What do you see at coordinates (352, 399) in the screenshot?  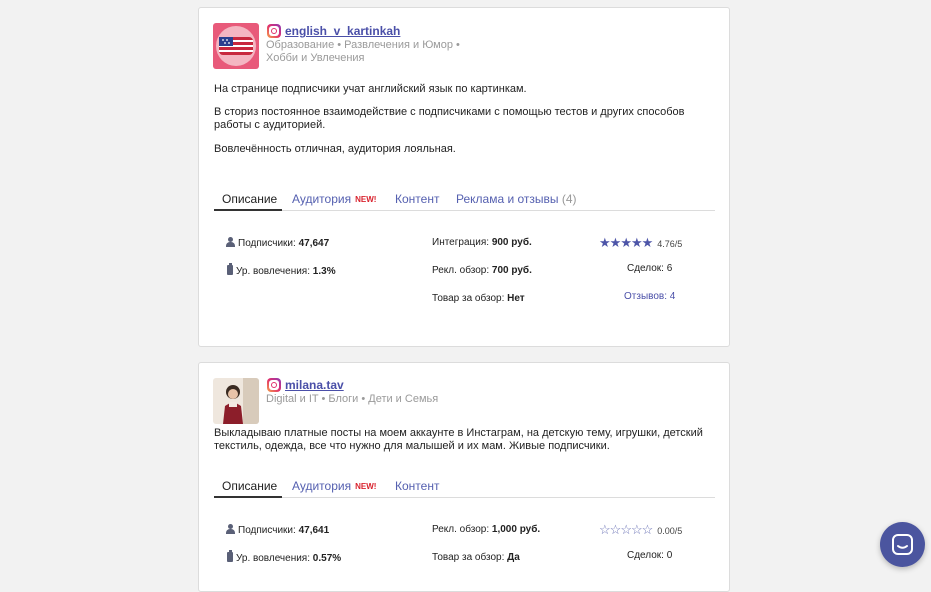 I see `account-categories: Digital и IT • Блоги • Дети и Семья` at bounding box center [352, 399].